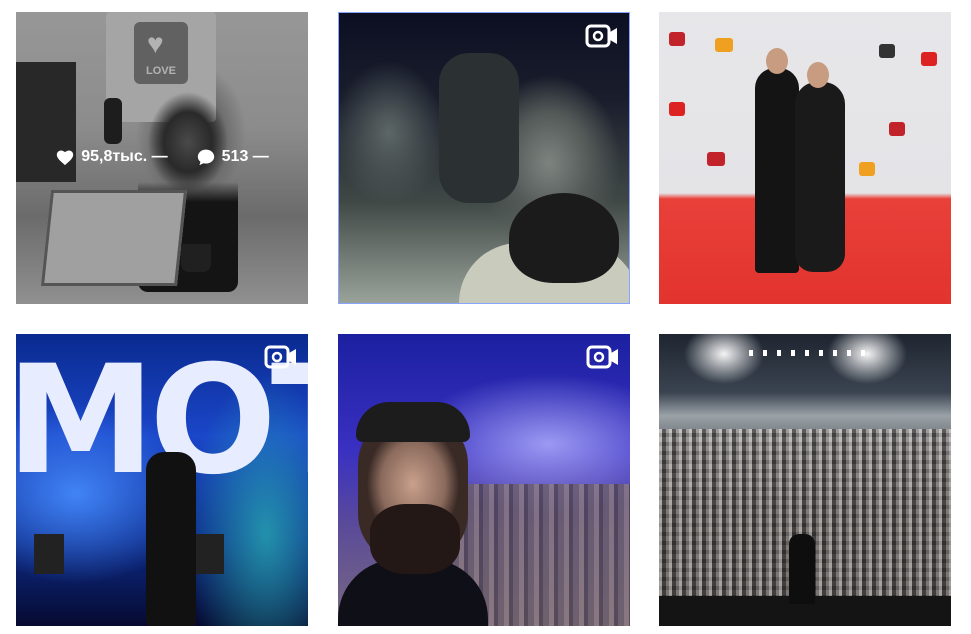 The height and width of the screenshot is (634, 971). I want to click on man-in-suit, so click(777, 170).